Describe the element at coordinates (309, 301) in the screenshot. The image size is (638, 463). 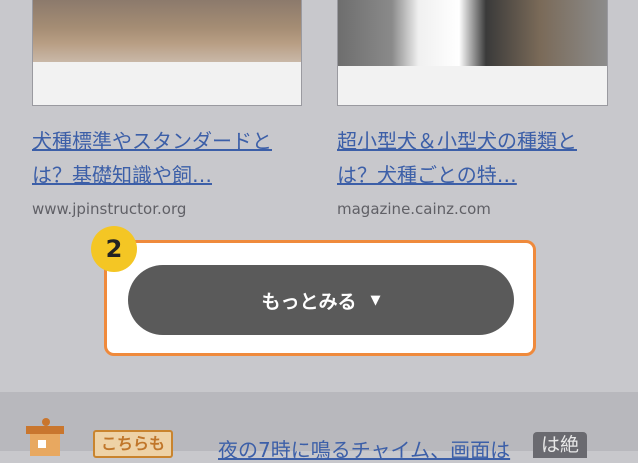
I see `show-more-label: もっとみる` at that location.